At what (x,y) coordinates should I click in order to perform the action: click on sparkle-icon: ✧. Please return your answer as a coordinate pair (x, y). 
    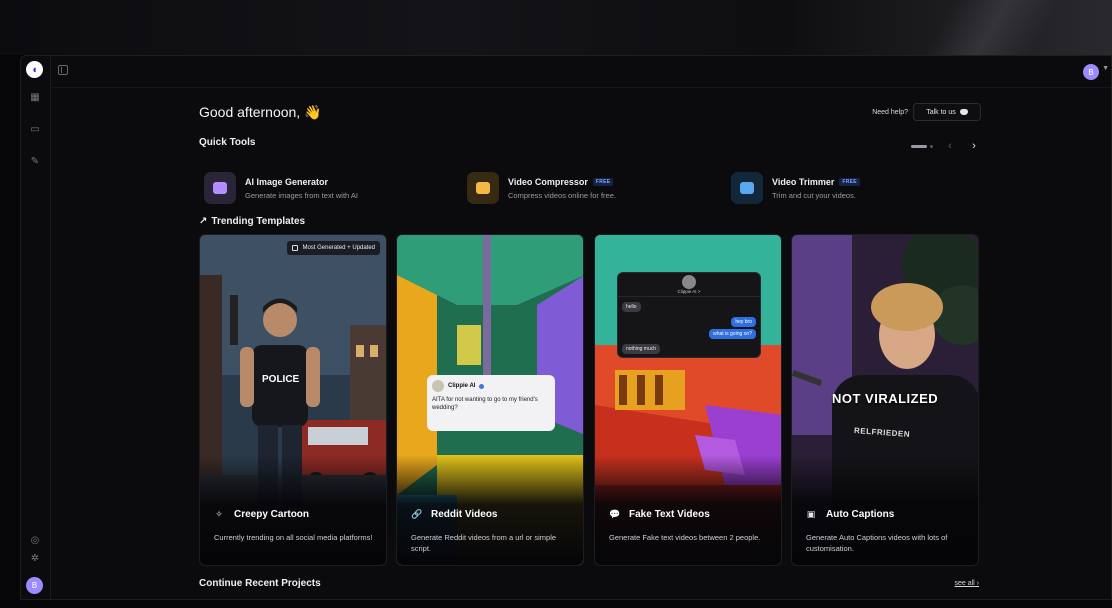
    Looking at the image, I should click on (219, 514).